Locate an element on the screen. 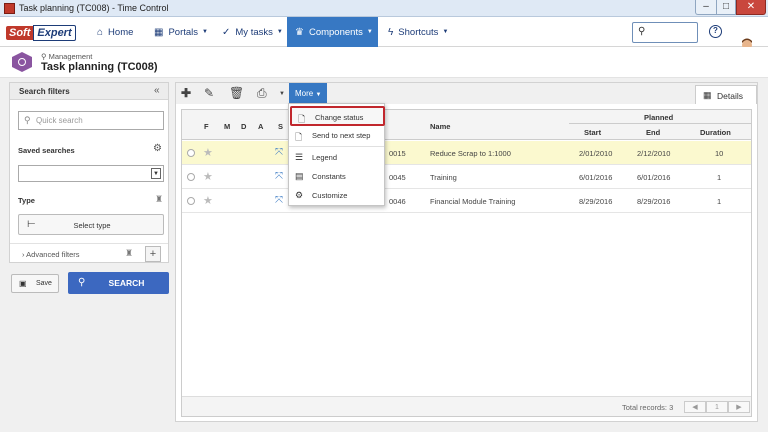  nav-portals: ▦ Portals ▼ is located at coordinates (181, 32).